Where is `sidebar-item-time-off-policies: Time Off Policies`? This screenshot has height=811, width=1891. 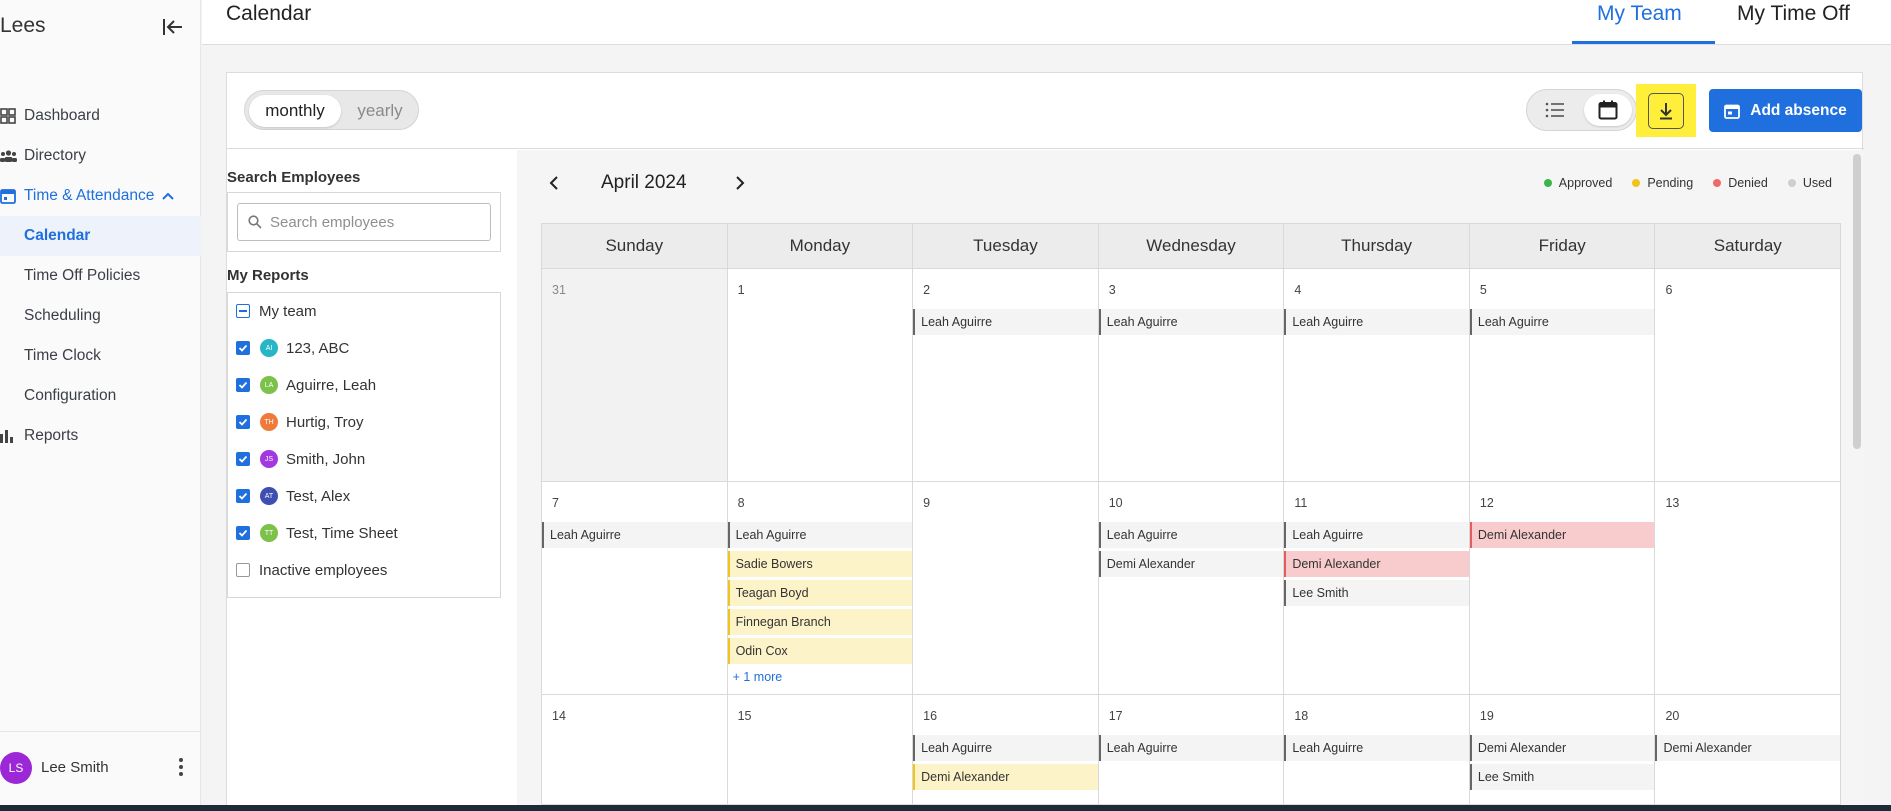 sidebar-item-time-off-policies: Time Off Policies is located at coordinates (100, 276).